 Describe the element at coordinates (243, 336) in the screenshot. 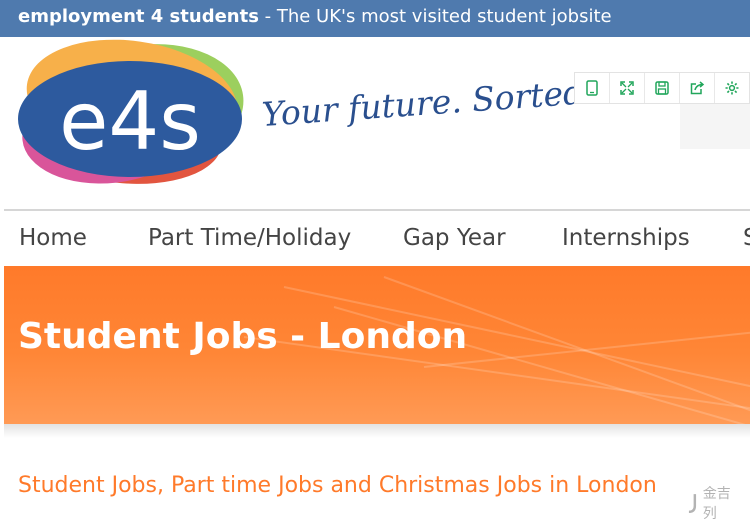

I see `page-title: Student Jobs - London` at that location.